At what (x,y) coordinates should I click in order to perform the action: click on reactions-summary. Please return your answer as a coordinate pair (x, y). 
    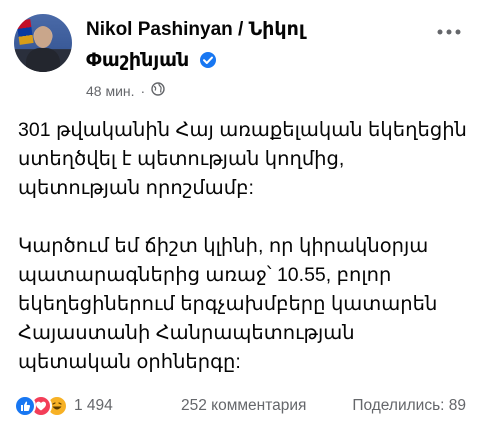
    Looking at the image, I should click on (41, 406).